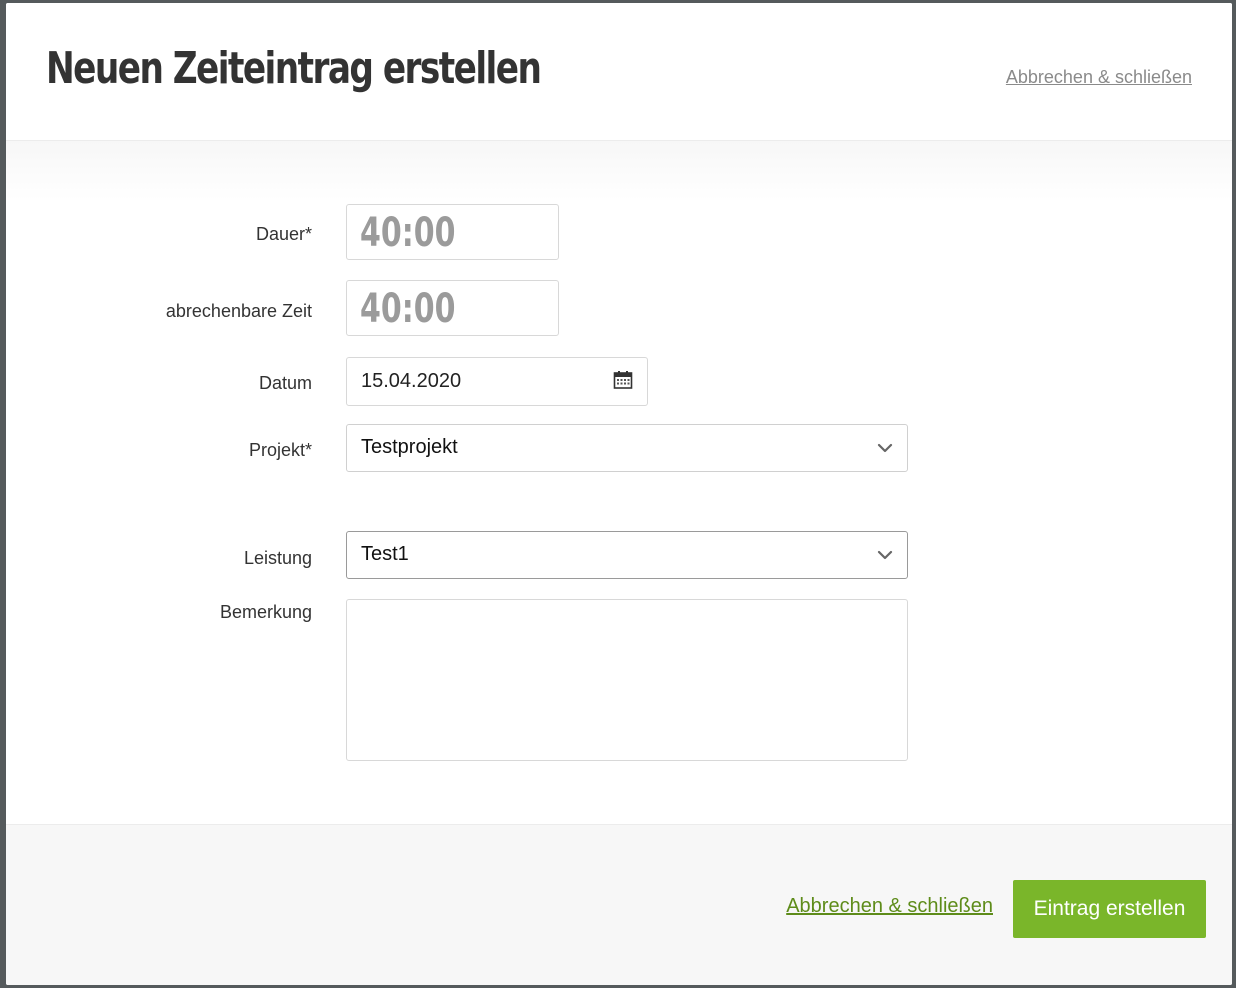 The width and height of the screenshot is (1236, 988). Describe the element at coordinates (409, 447) in the screenshot. I see `project-selected-value: Testprojekt` at that location.